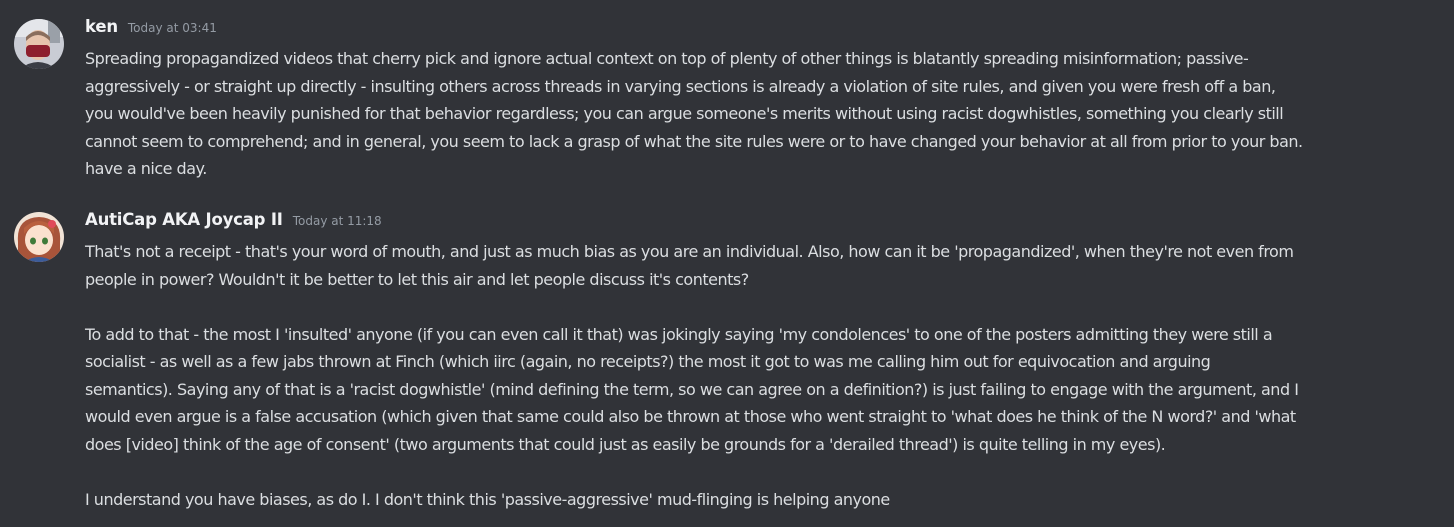 The width and height of the screenshot is (1454, 527). I want to click on message-header: ken Today at 03:41, so click(151, 31).